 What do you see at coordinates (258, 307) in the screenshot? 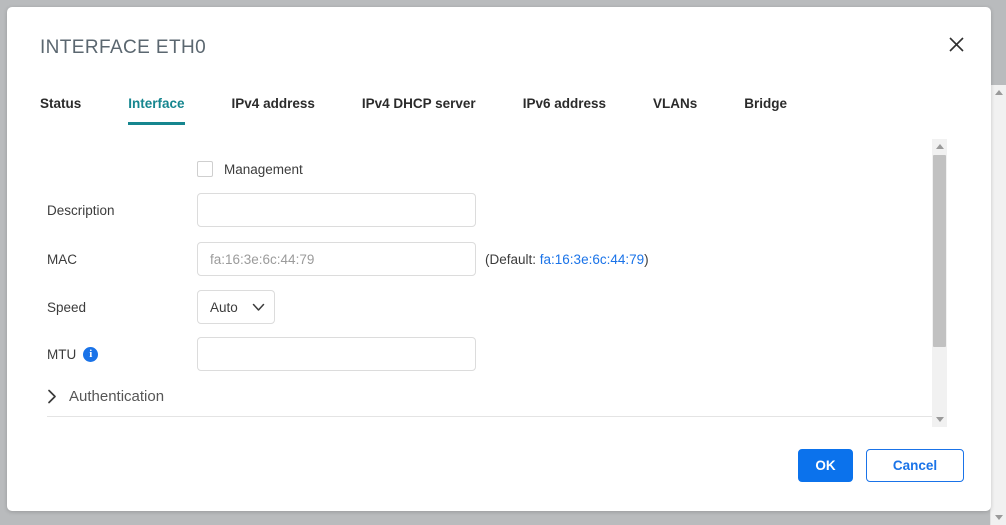
I see `chevron-down-icon` at bounding box center [258, 307].